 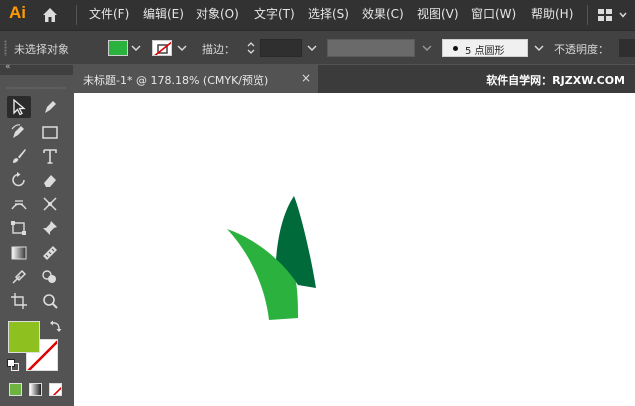 I want to click on menu-view: 视图(V), so click(x=438, y=14).